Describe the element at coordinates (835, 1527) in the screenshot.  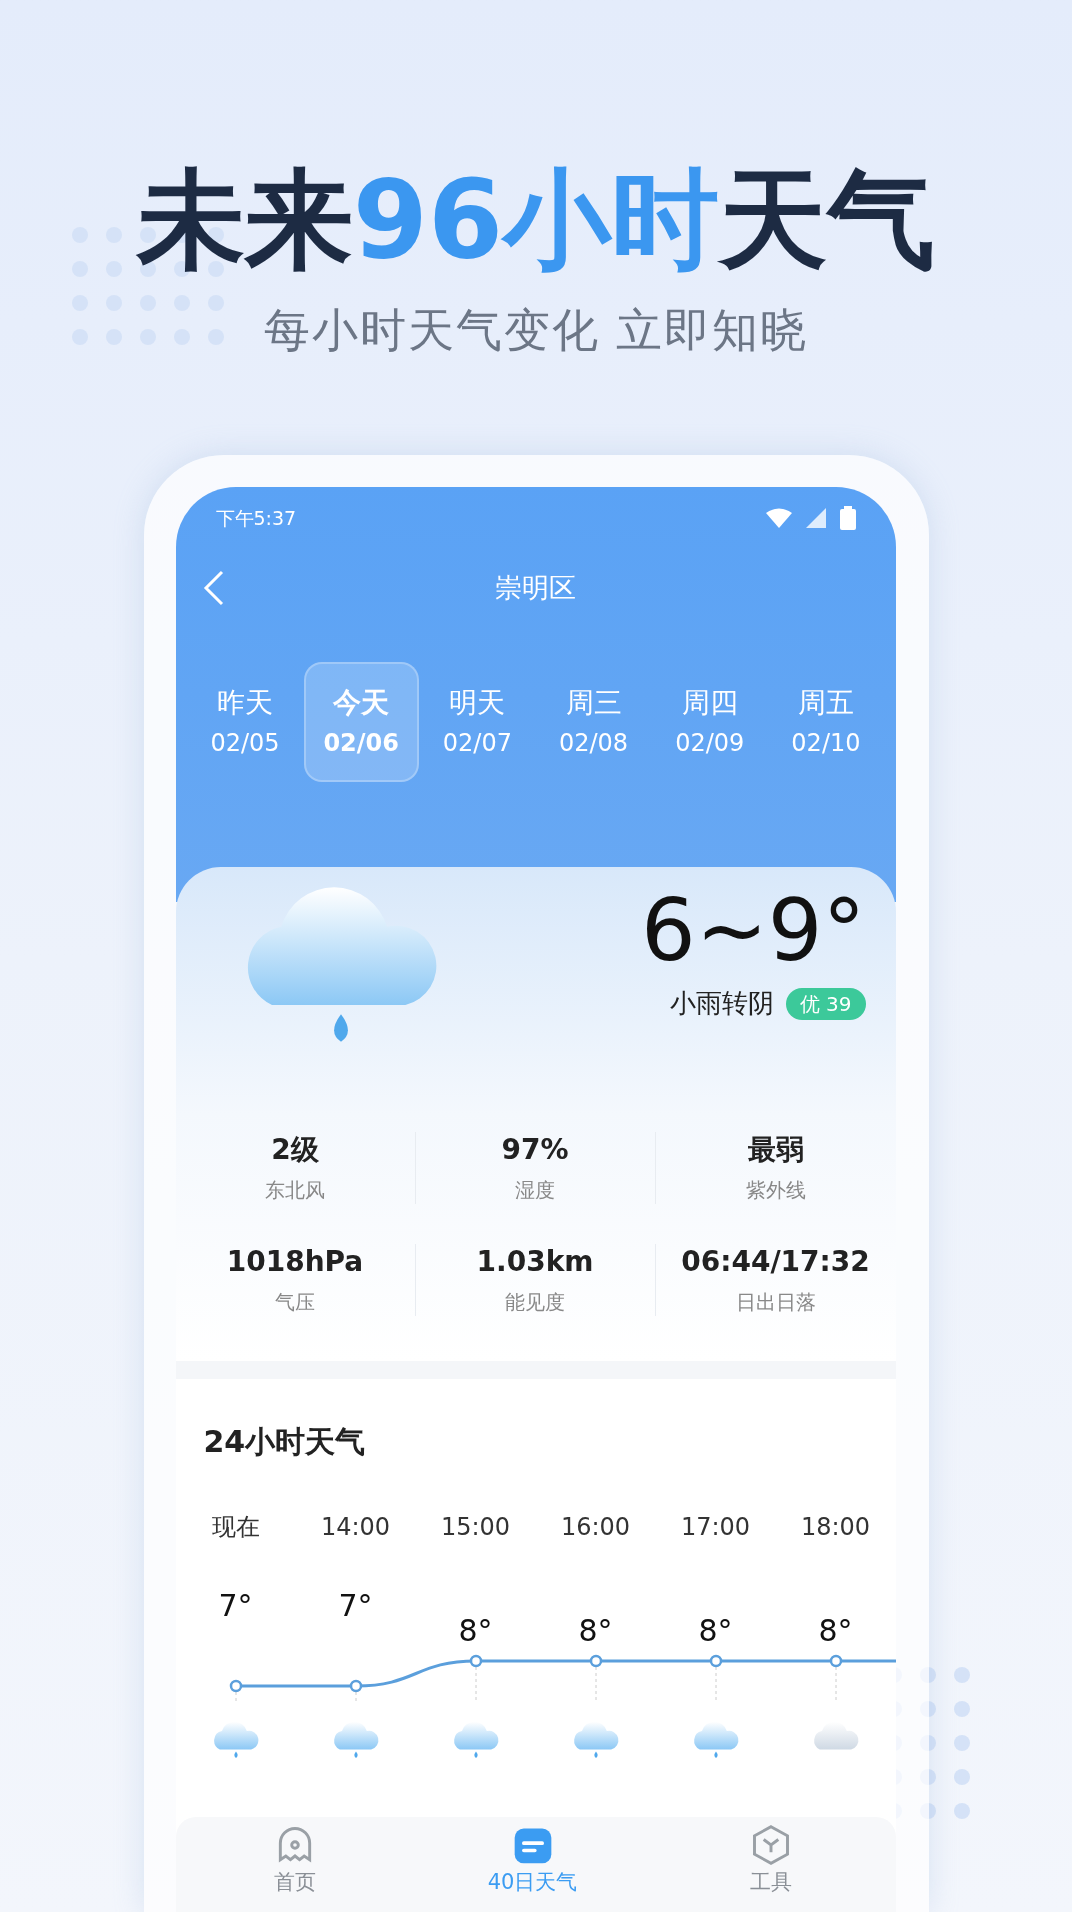
I see `hour-label: 18:00` at that location.